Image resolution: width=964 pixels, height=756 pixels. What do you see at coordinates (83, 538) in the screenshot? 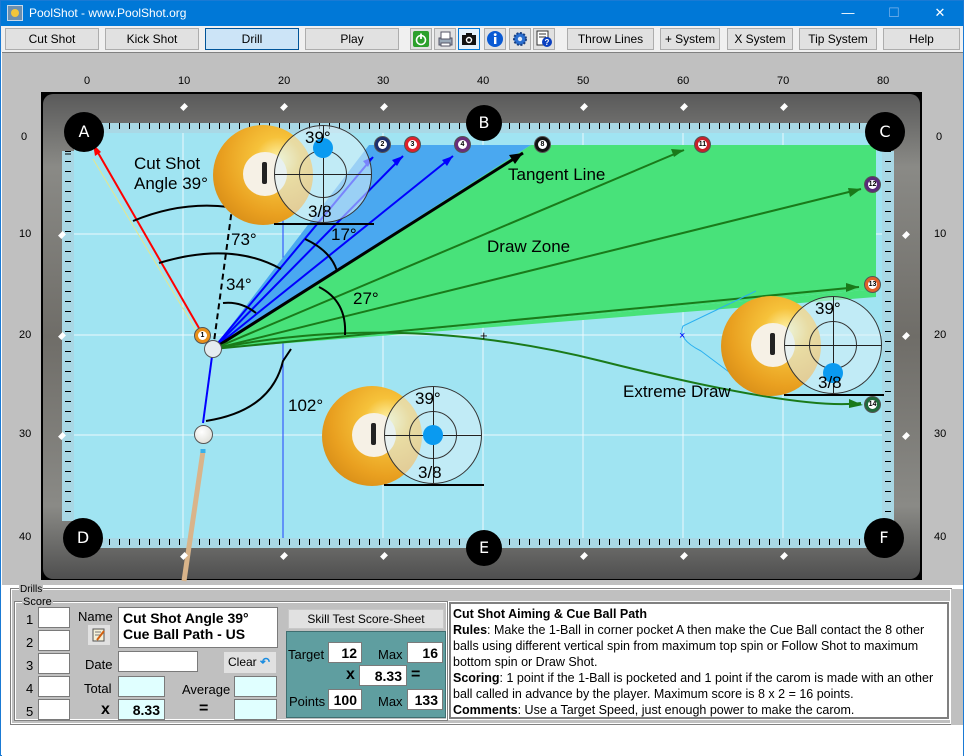
I see `pocket-d: D` at bounding box center [83, 538].